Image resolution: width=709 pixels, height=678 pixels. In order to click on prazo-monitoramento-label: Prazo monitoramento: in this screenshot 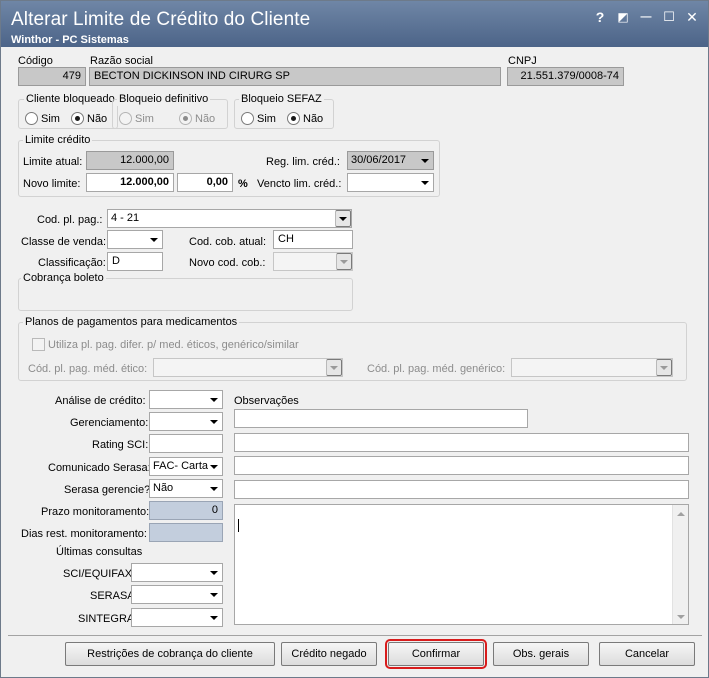, I will do `click(95, 512)`.